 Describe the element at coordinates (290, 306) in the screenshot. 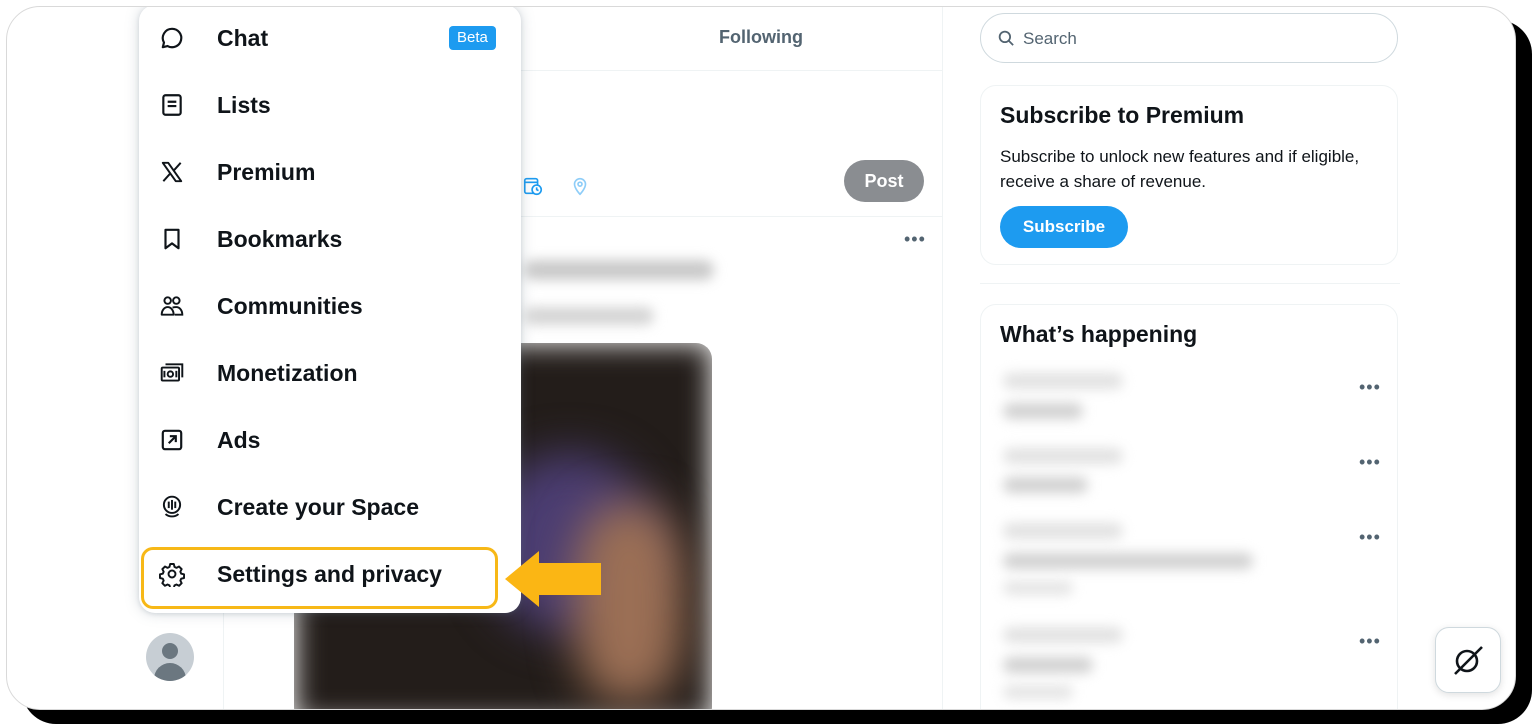

I see `menu-item-label: Communities` at that location.